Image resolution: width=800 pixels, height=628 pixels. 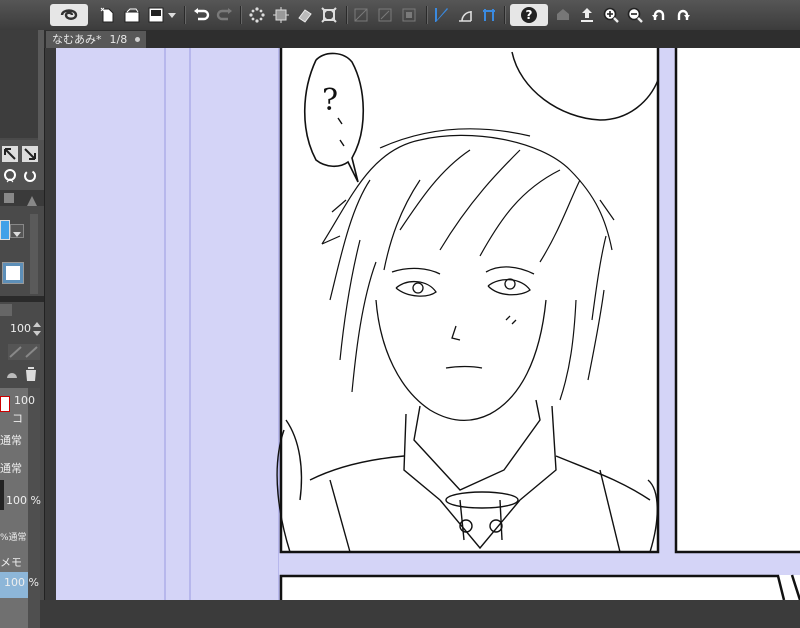 I want to click on command-bar: ?, so click(x=400, y=15).